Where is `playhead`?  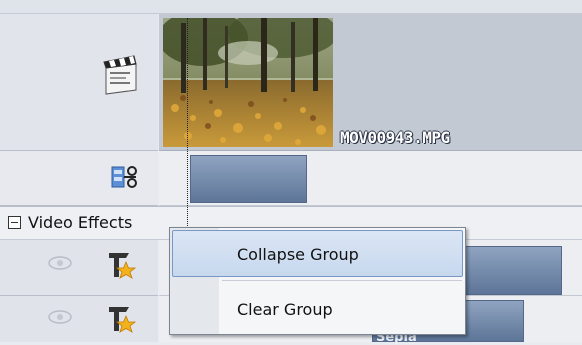
playhead is located at coordinates (187, 128).